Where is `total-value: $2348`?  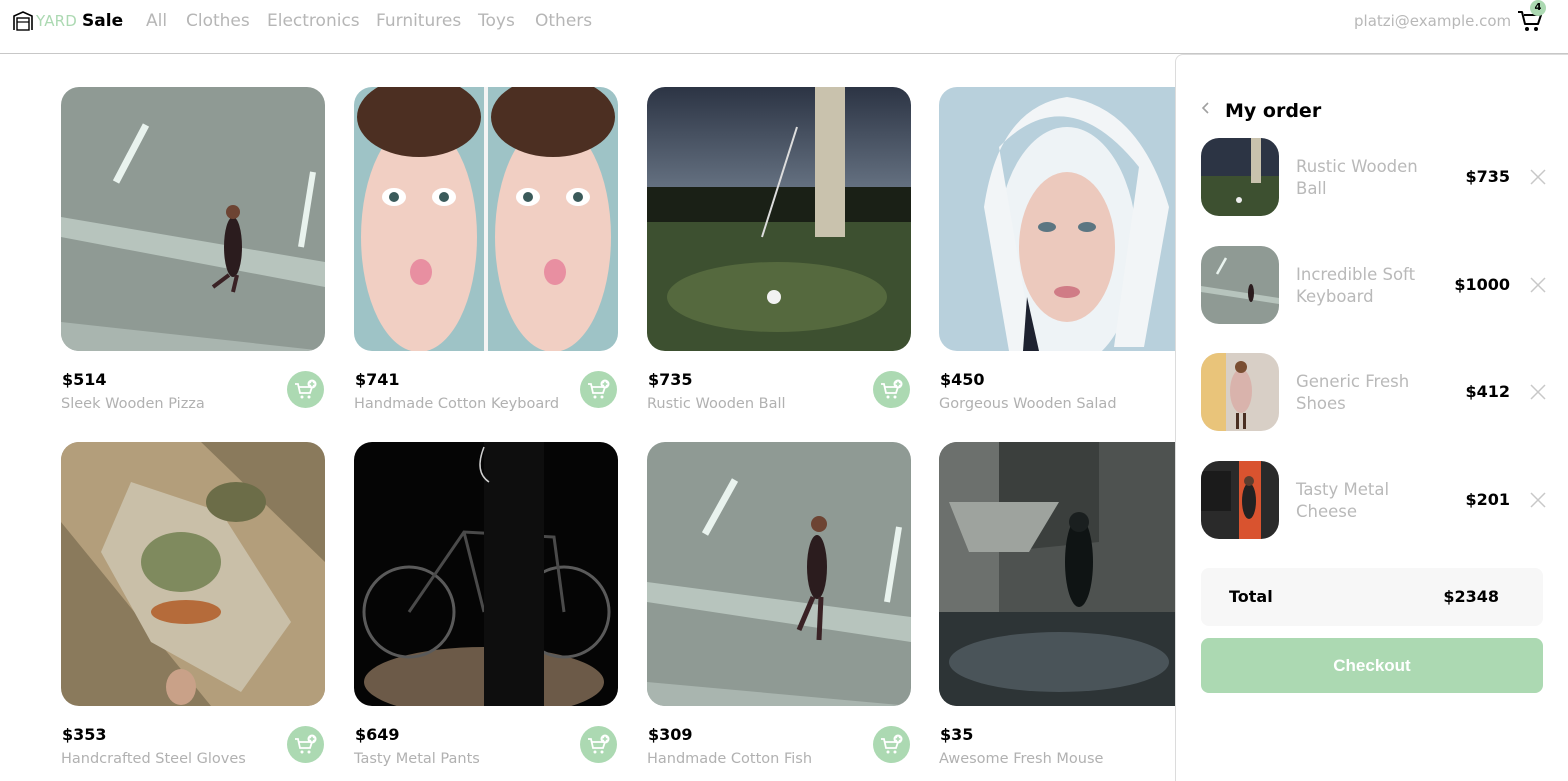 total-value: $2348 is located at coordinates (1471, 596).